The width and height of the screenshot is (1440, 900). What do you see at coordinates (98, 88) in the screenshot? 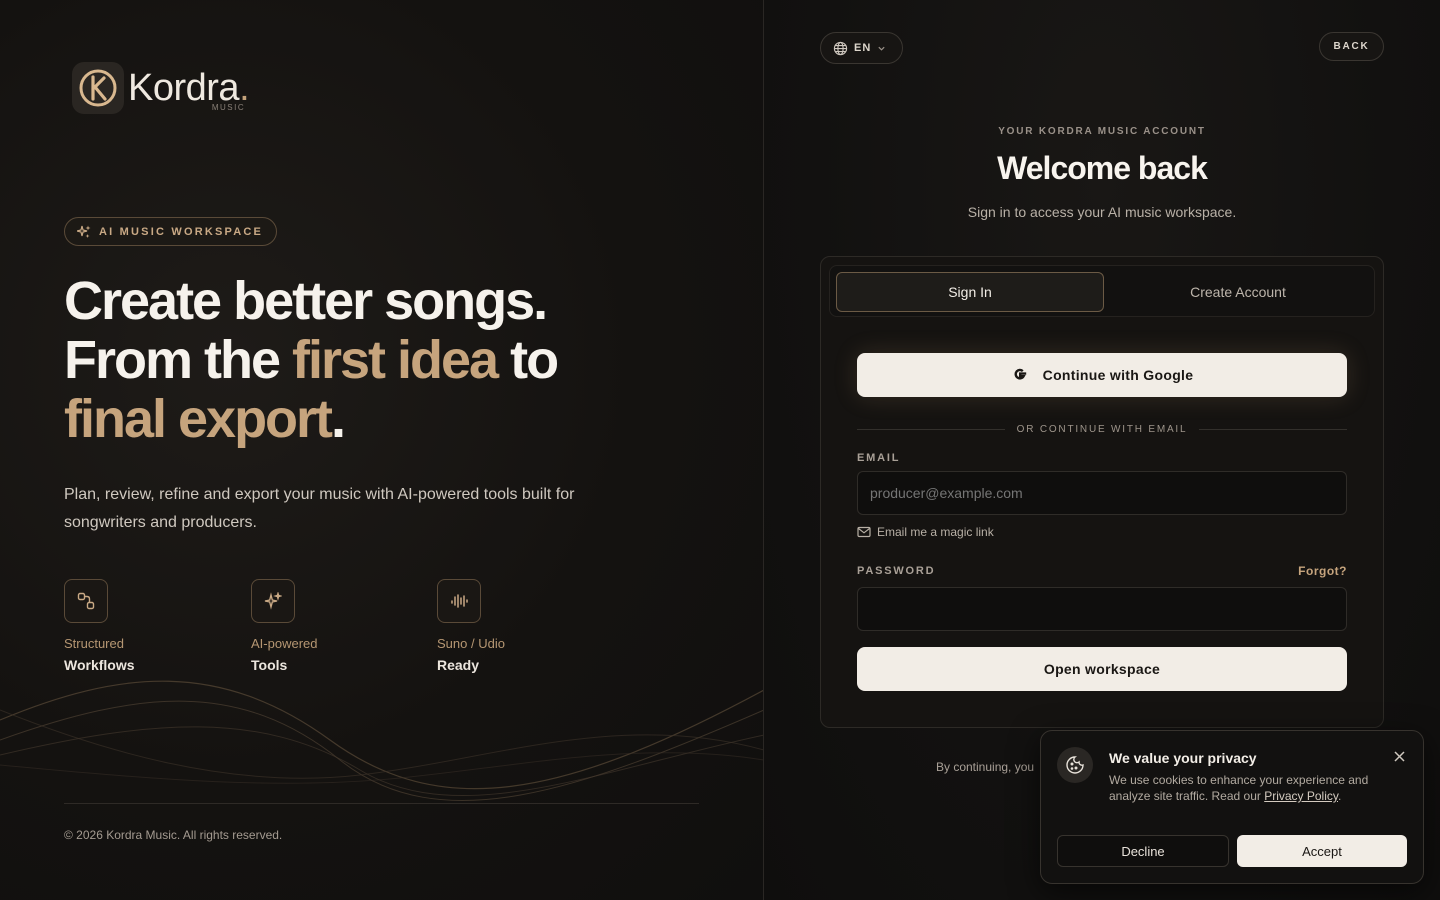
I see `kordra-logo-icon` at bounding box center [98, 88].